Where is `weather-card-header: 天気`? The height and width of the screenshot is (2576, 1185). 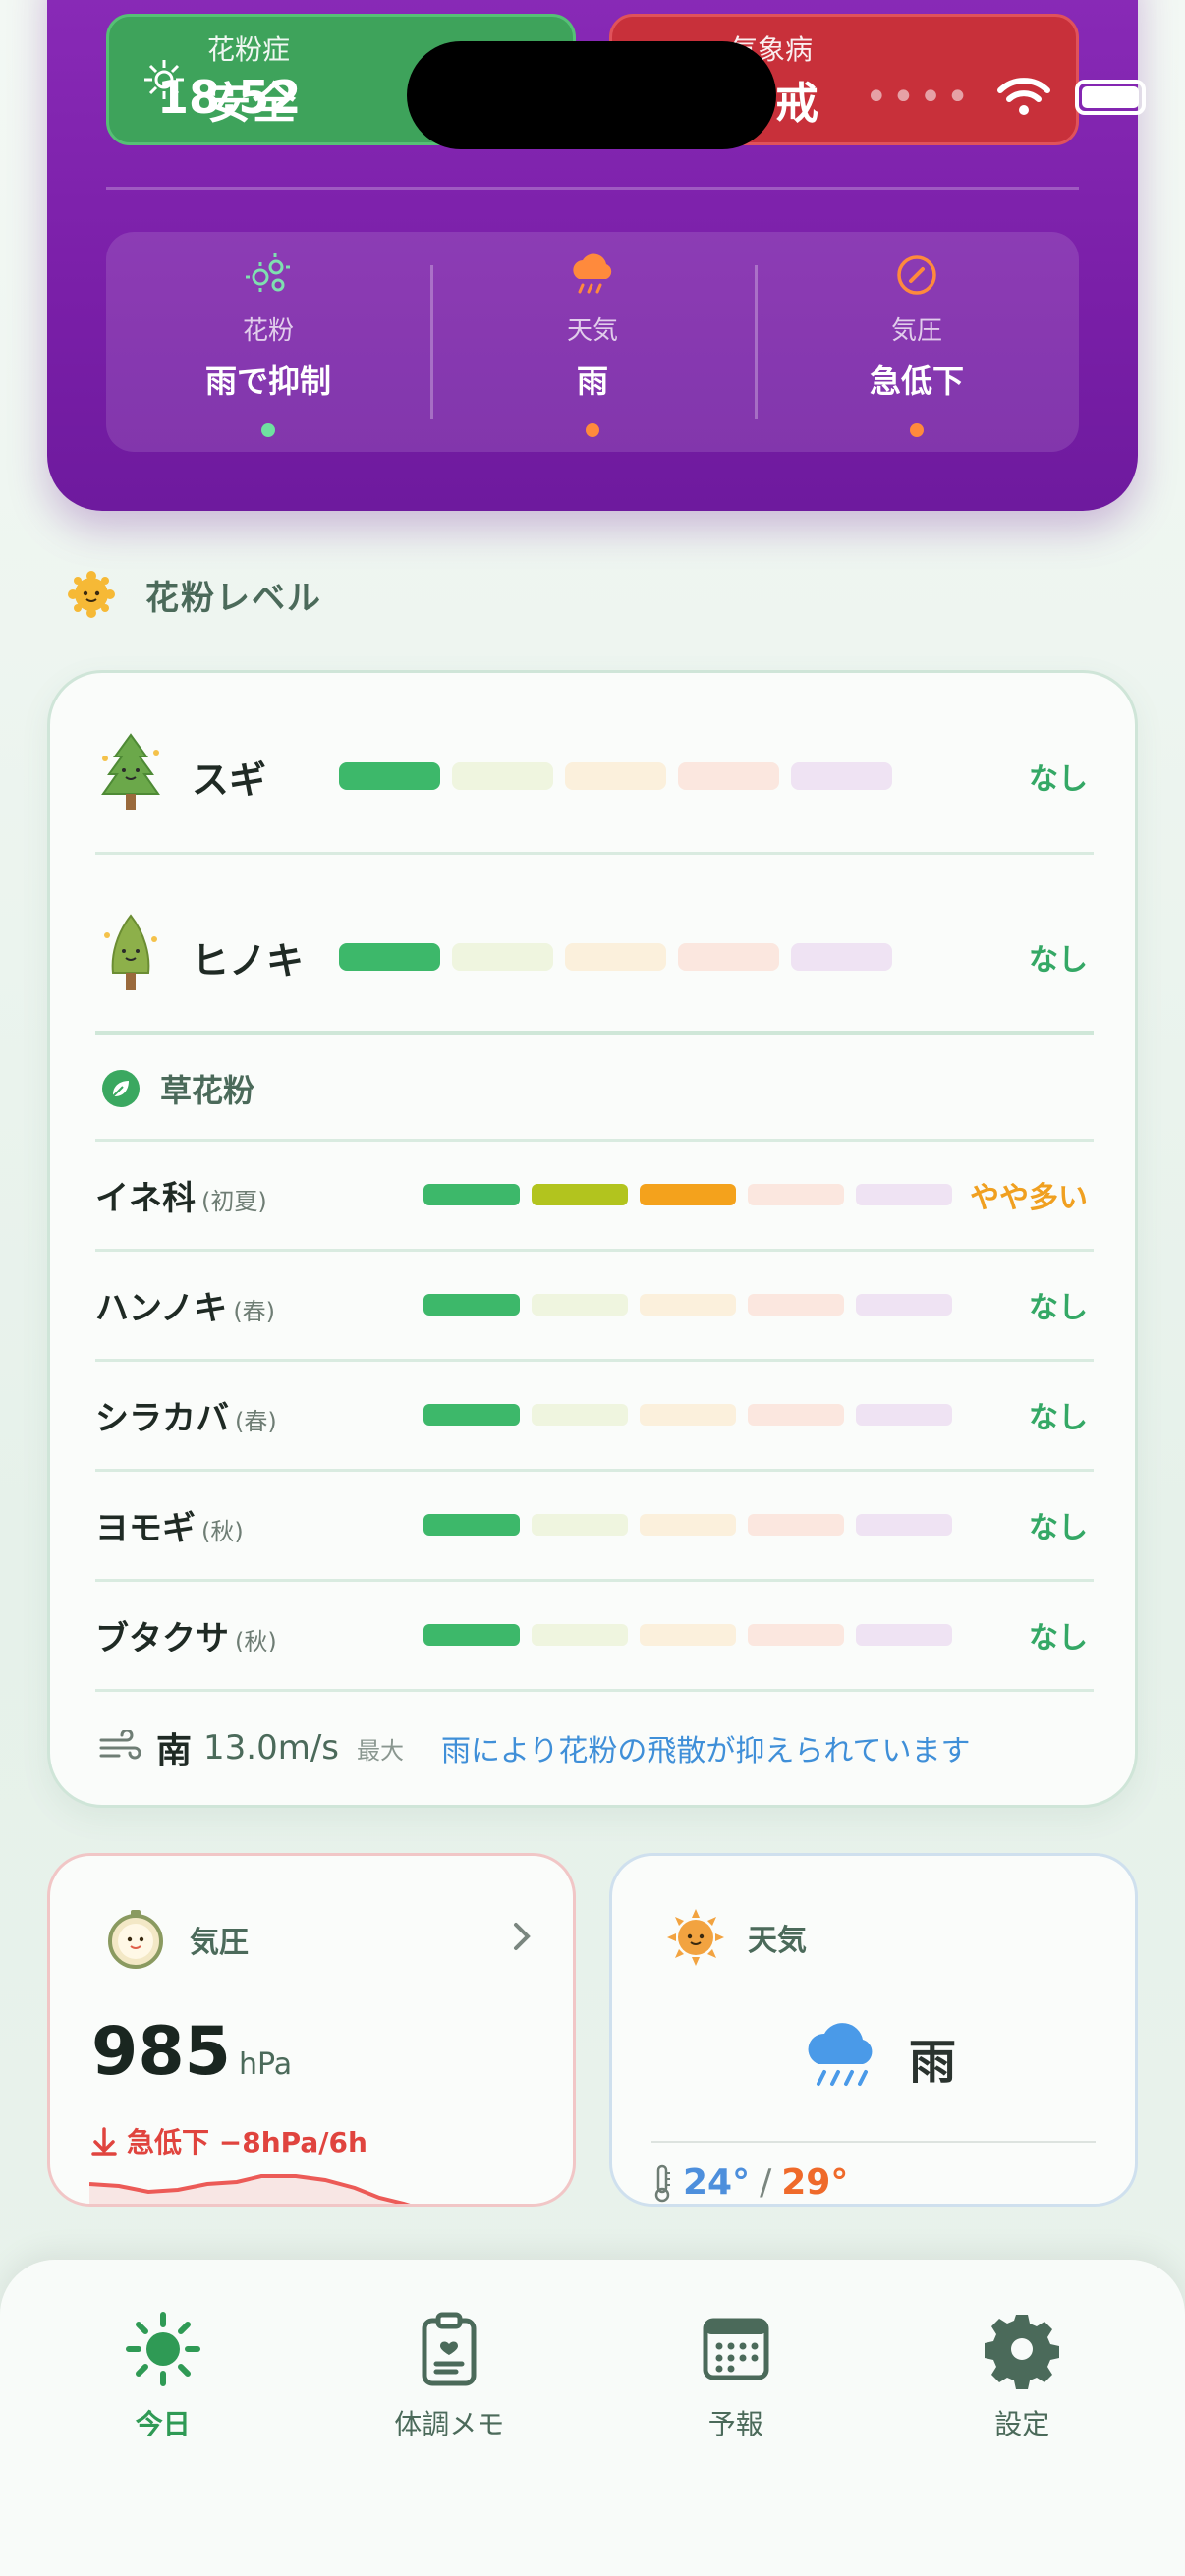 weather-card-header: 天気 is located at coordinates (736, 1937).